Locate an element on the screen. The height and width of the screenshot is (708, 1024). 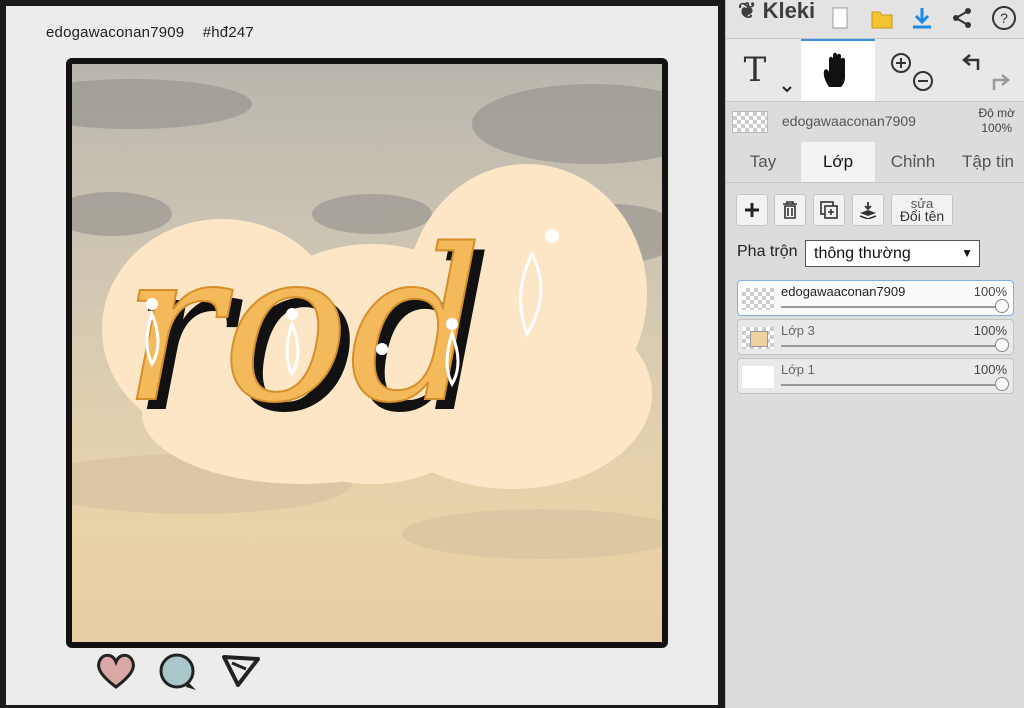
undo-redo-buttons is located at coordinates (986, 70).